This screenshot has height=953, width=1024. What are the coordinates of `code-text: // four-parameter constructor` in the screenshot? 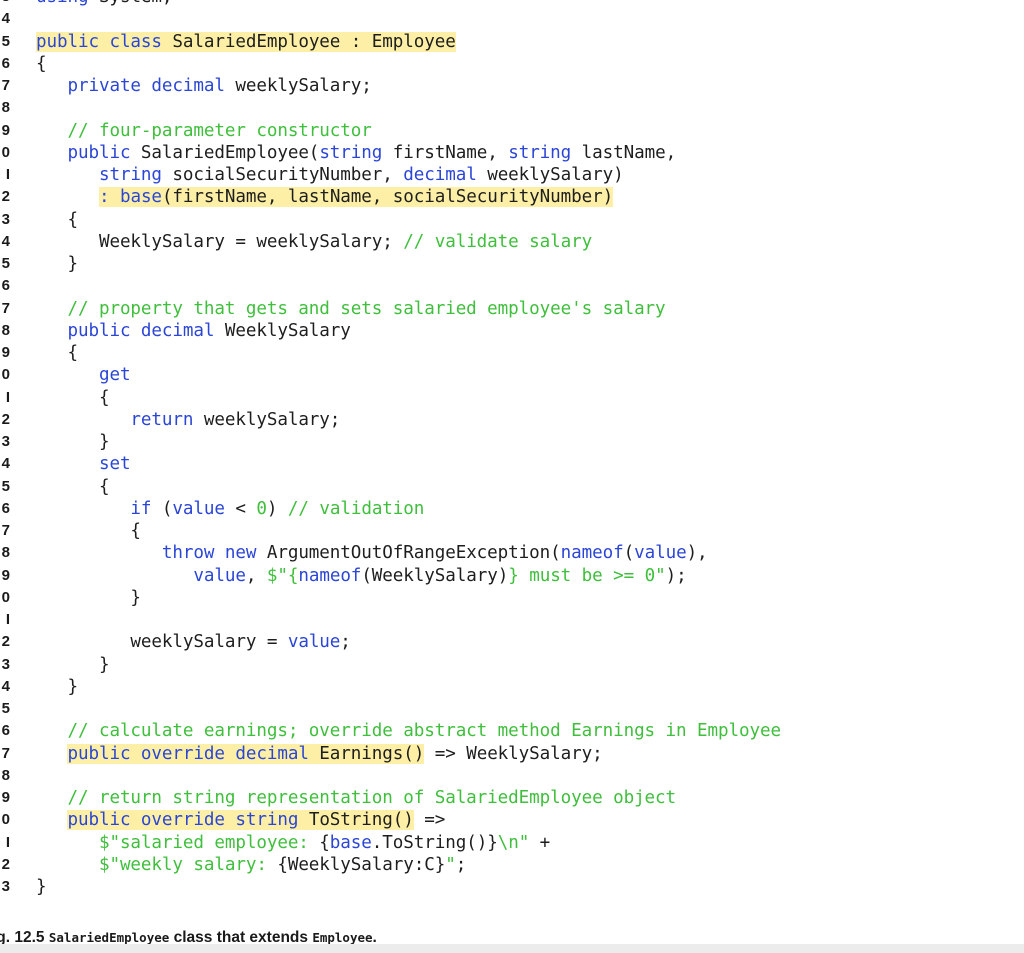 It's located at (204, 131).